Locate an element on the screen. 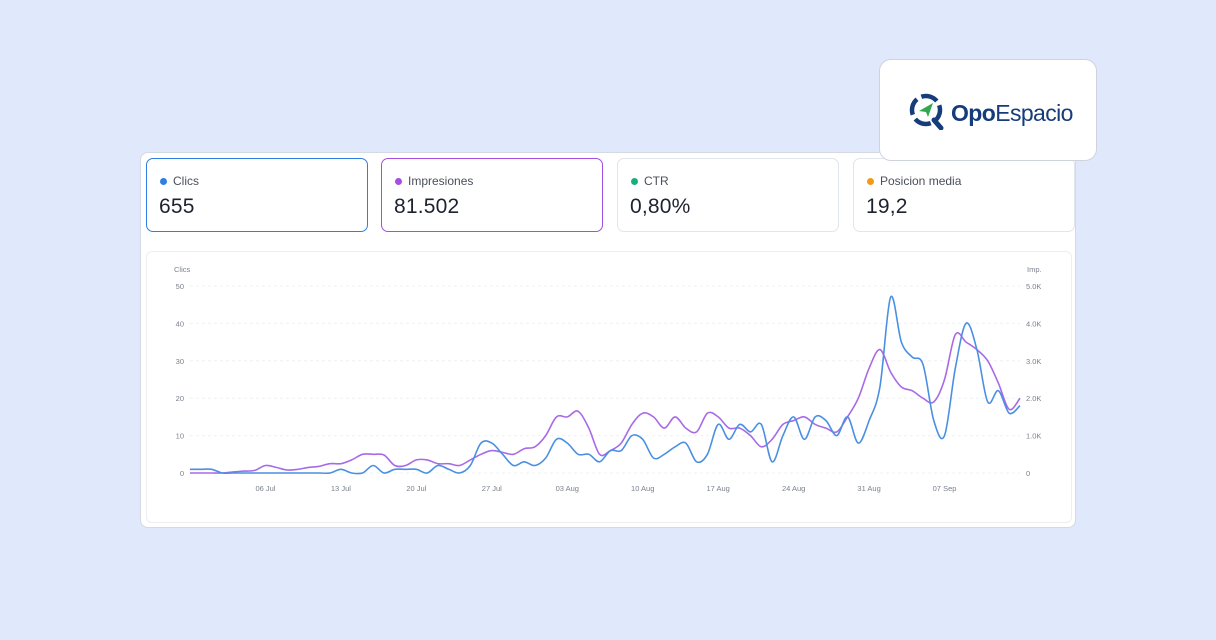  y-left-axis-title: Clics is located at coordinates (182, 269).